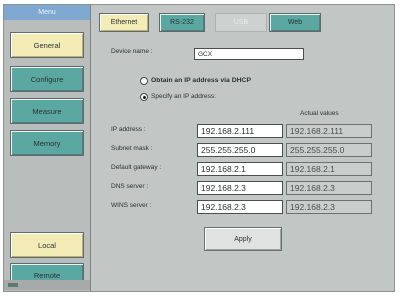  What do you see at coordinates (47, 245) in the screenshot?
I see `local-button: Local` at bounding box center [47, 245].